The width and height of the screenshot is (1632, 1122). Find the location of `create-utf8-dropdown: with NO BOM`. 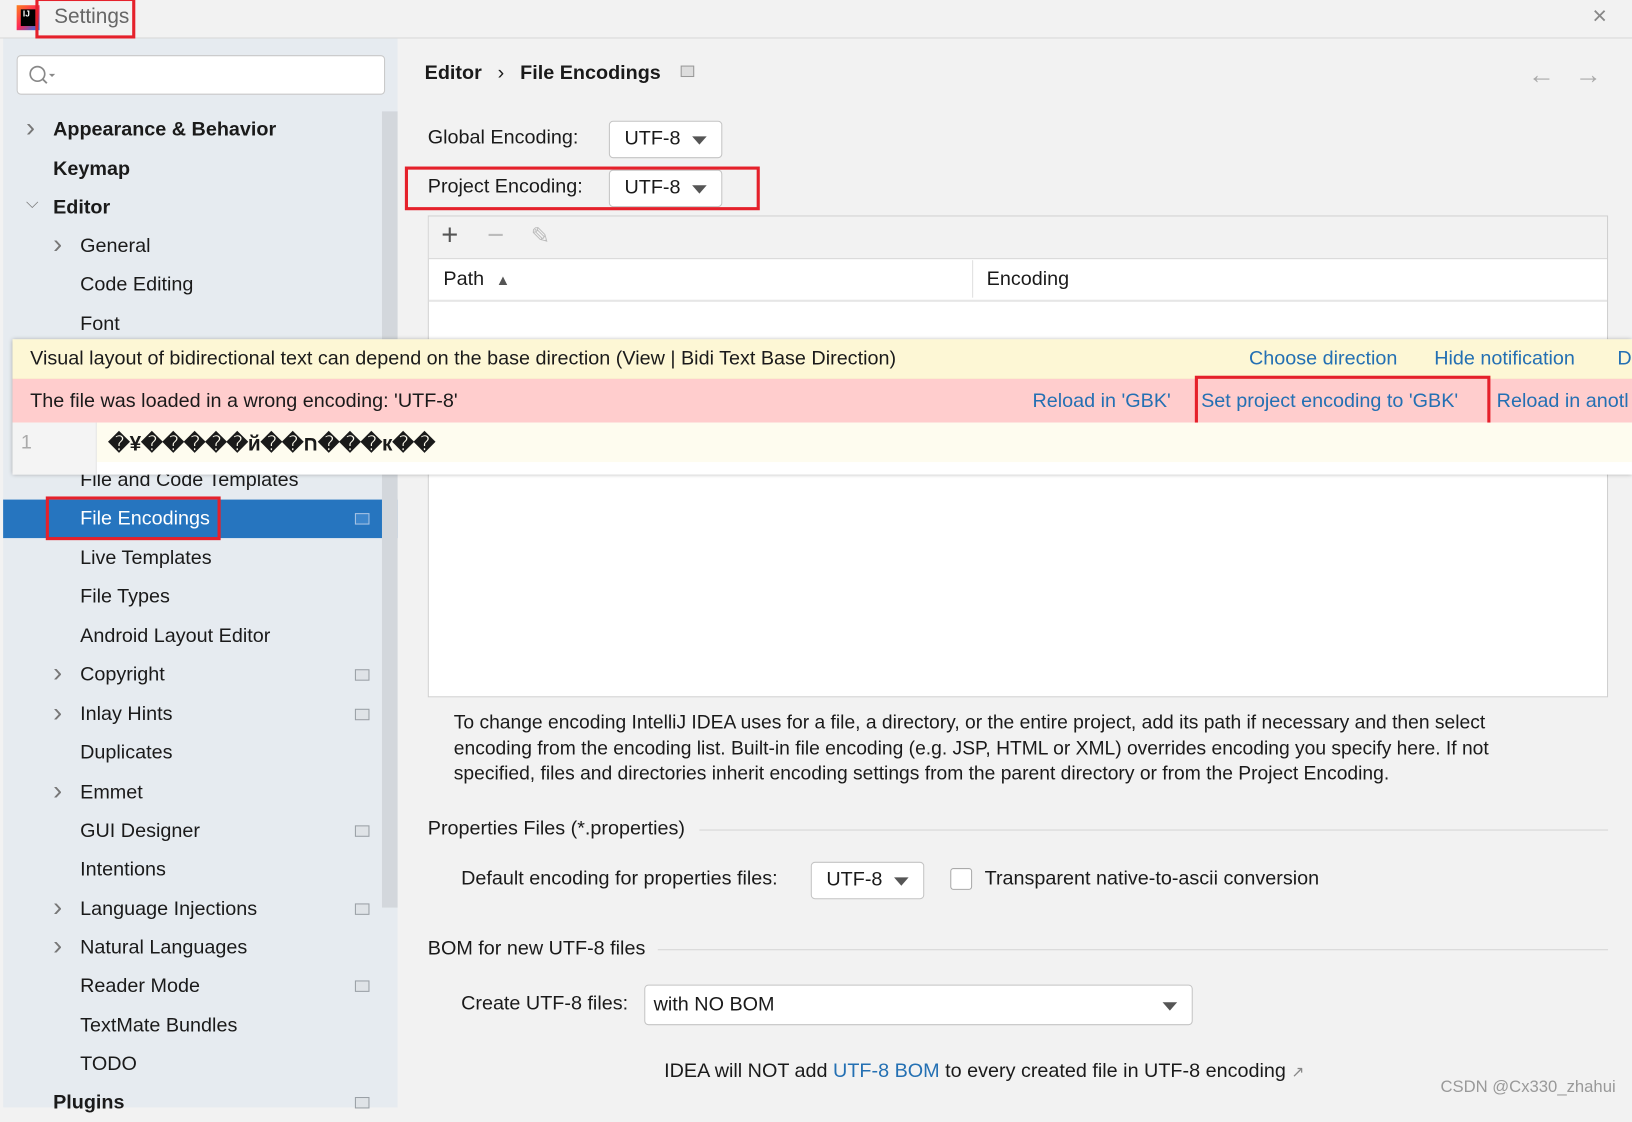

create-utf8-dropdown: with NO BOM is located at coordinates (918, 1005).